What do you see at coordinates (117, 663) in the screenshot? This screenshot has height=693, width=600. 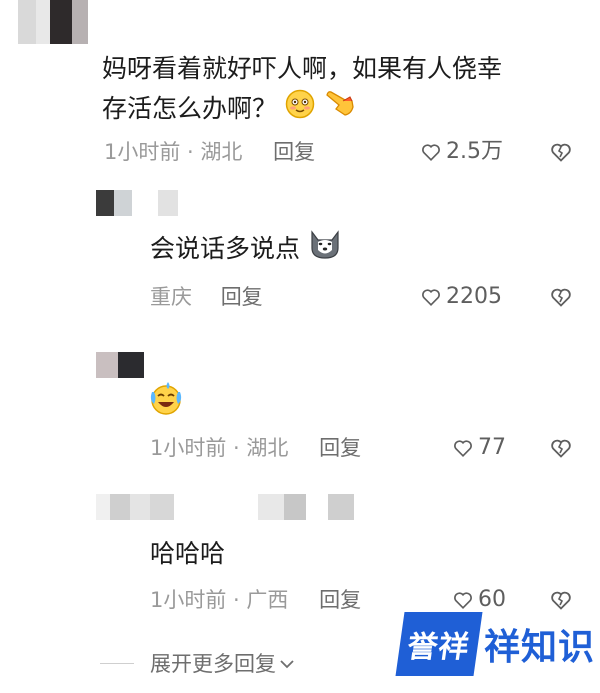 I see `divider-line` at bounding box center [117, 663].